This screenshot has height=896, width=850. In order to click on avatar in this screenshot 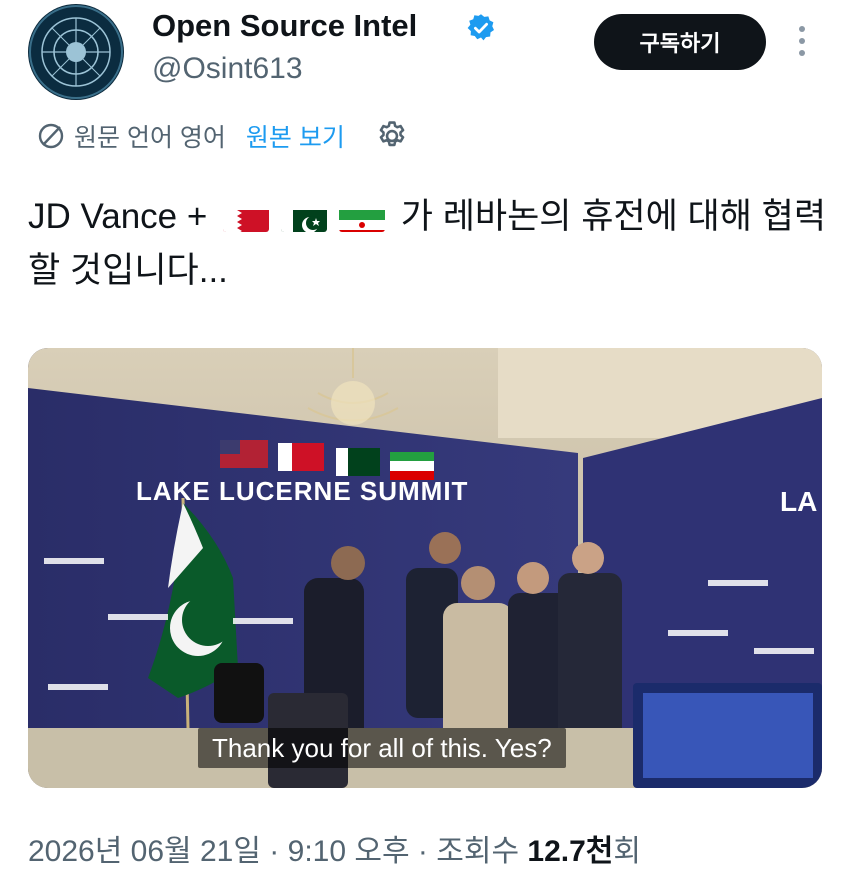, I will do `click(76, 52)`.